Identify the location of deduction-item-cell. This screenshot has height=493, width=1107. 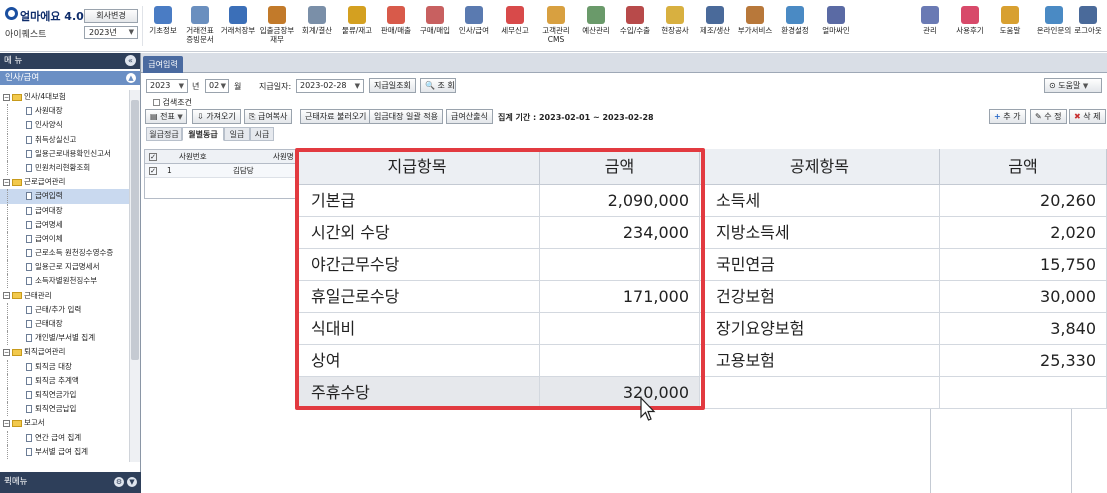
(820, 393).